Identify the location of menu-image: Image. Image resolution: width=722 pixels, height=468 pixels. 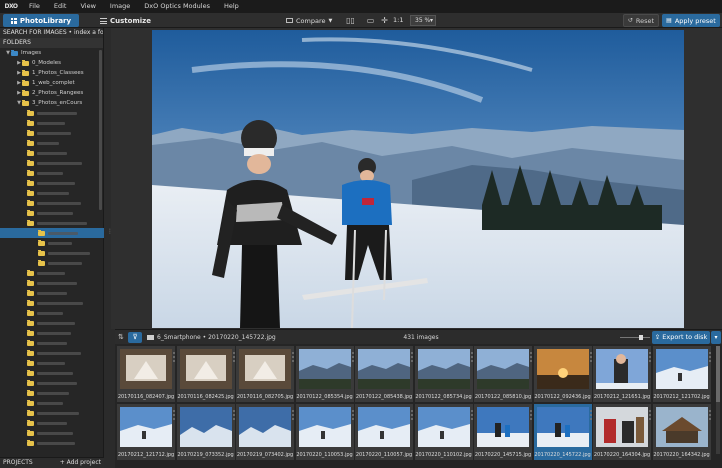
(120, 6).